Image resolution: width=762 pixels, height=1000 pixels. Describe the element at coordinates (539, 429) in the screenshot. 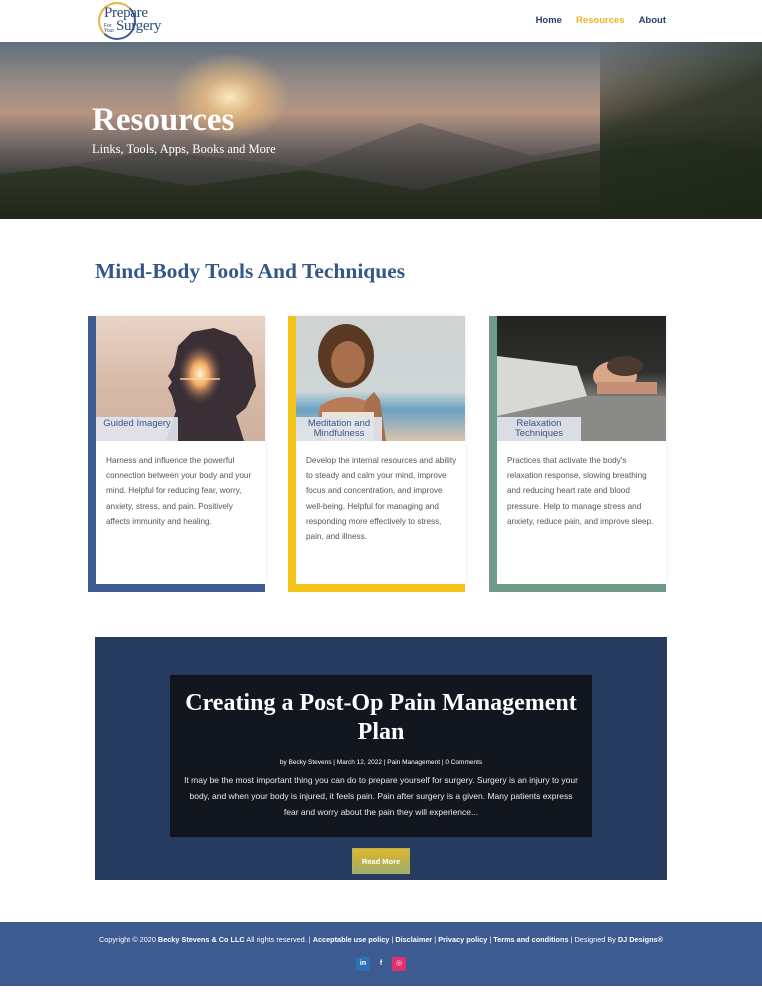

I see `card-label: Relaxation Techniques` at that location.